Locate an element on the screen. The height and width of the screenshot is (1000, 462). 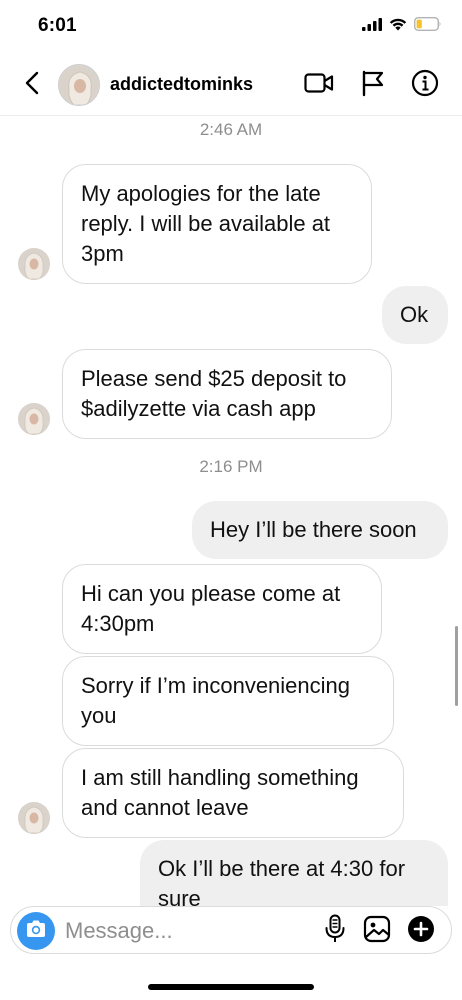
gallery-button is located at coordinates (377, 931).